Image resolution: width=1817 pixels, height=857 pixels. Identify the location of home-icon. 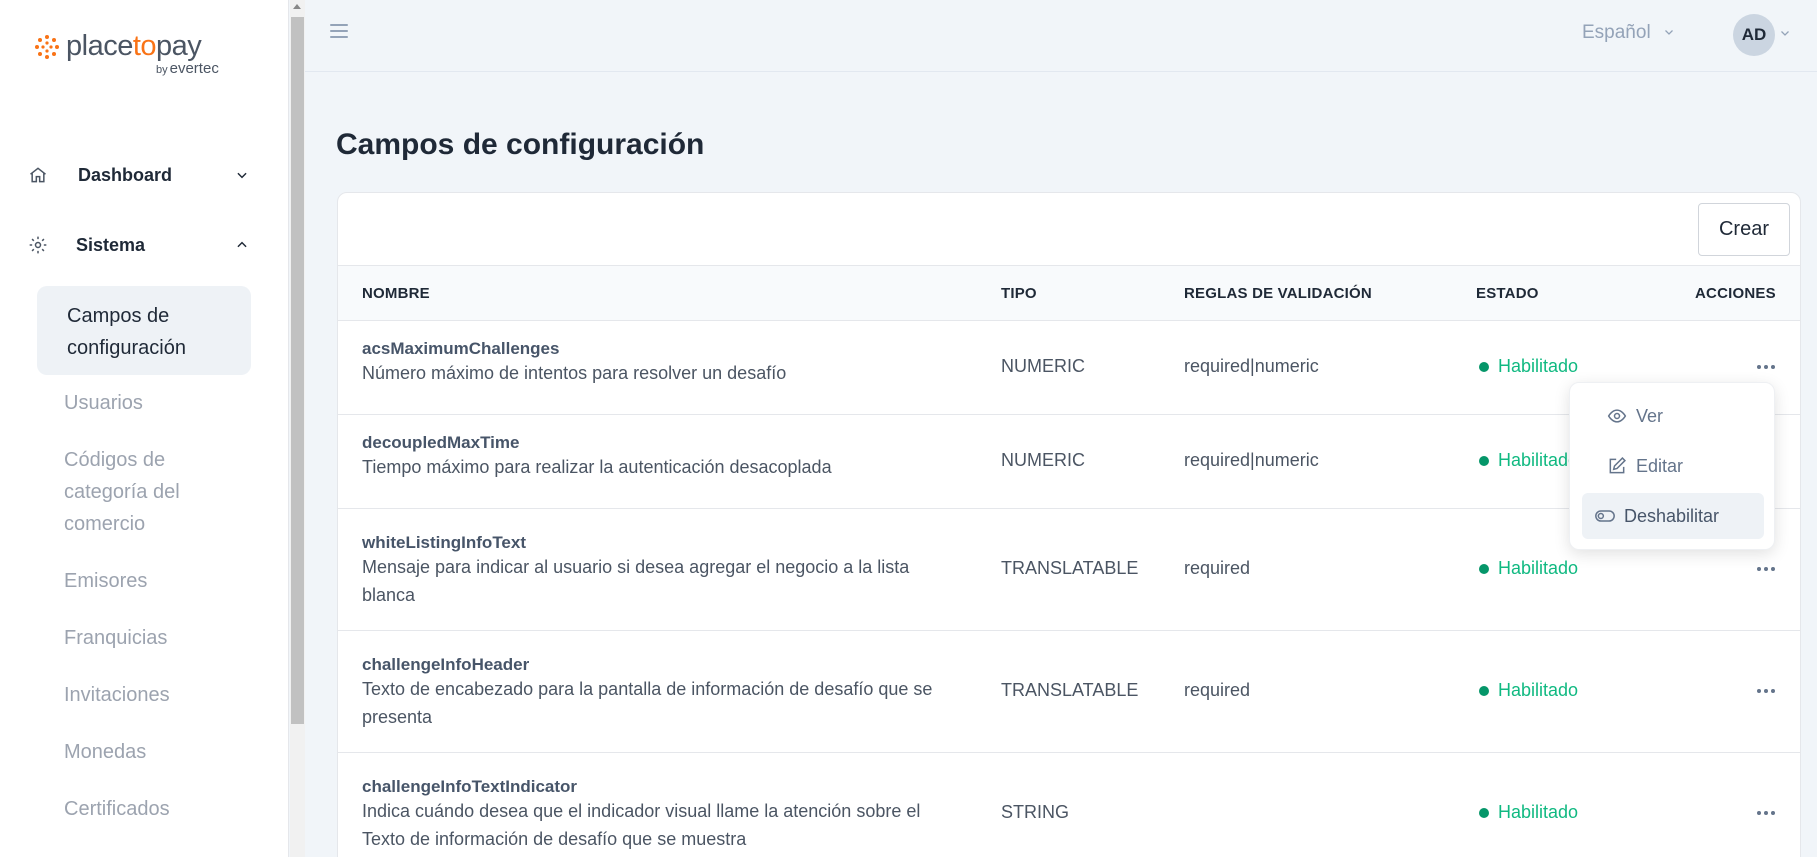
(38, 175).